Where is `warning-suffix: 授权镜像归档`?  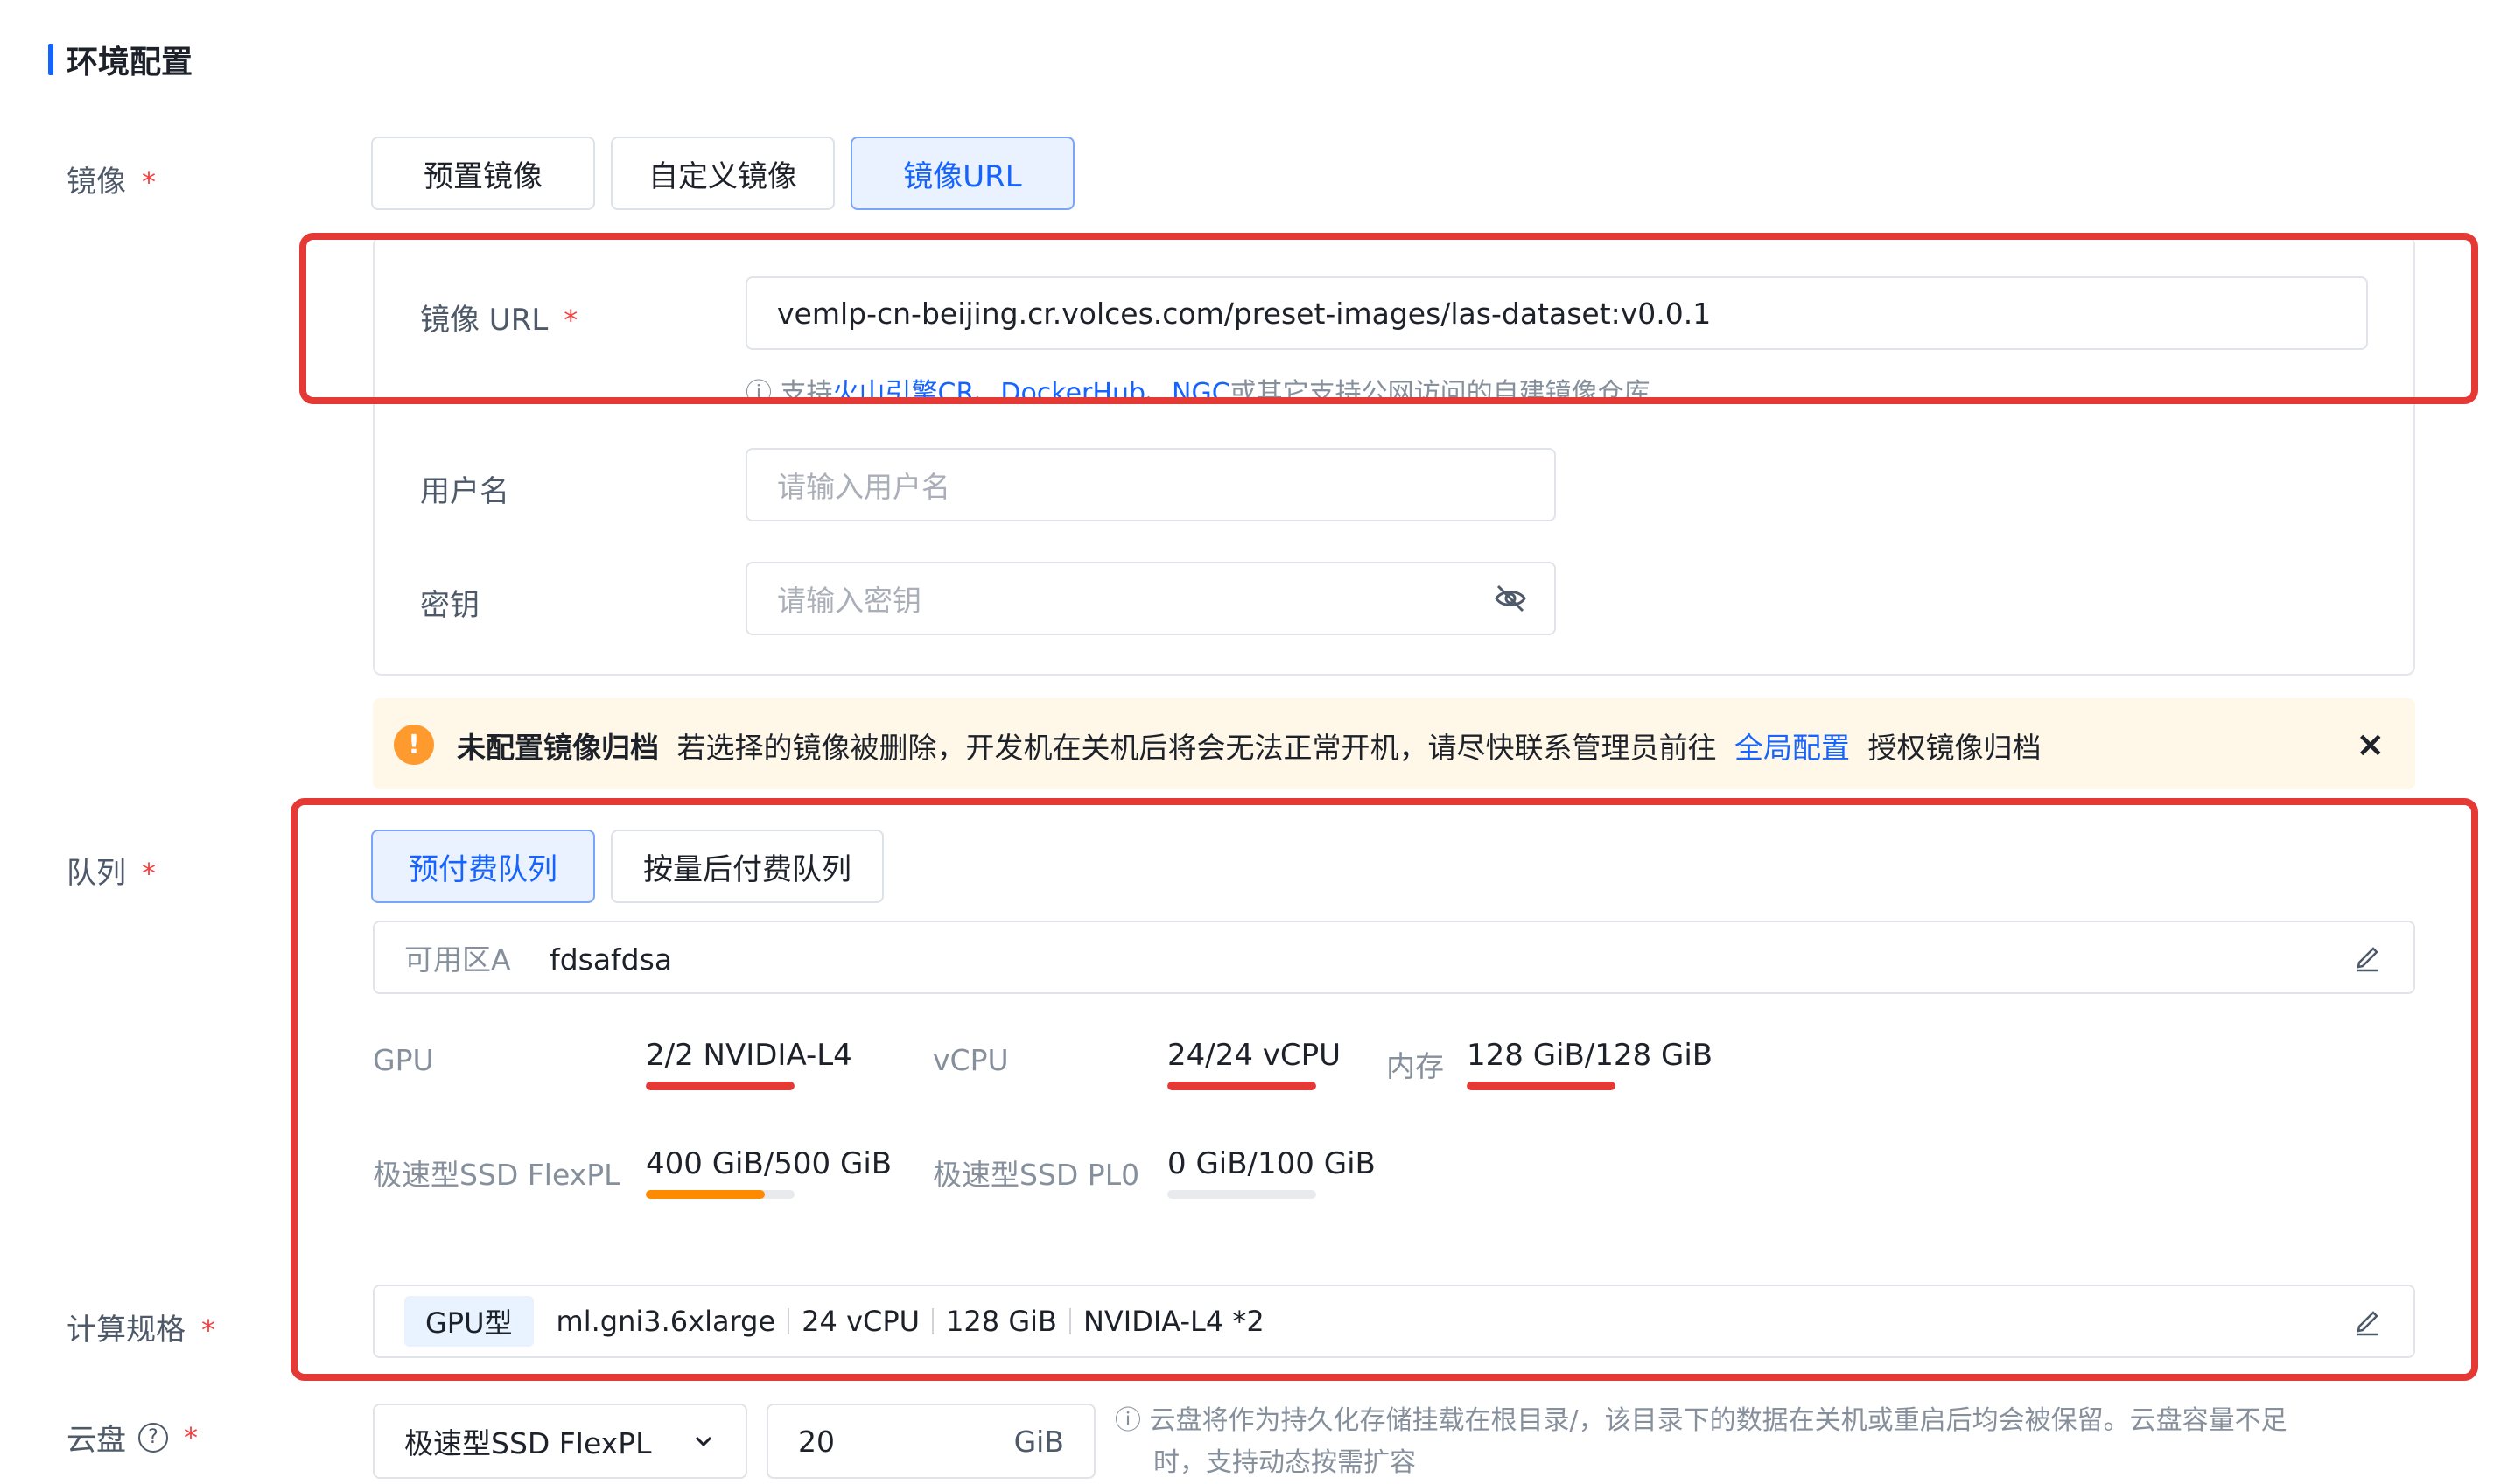 warning-suffix: 授权镜像归档 is located at coordinates (1955, 748).